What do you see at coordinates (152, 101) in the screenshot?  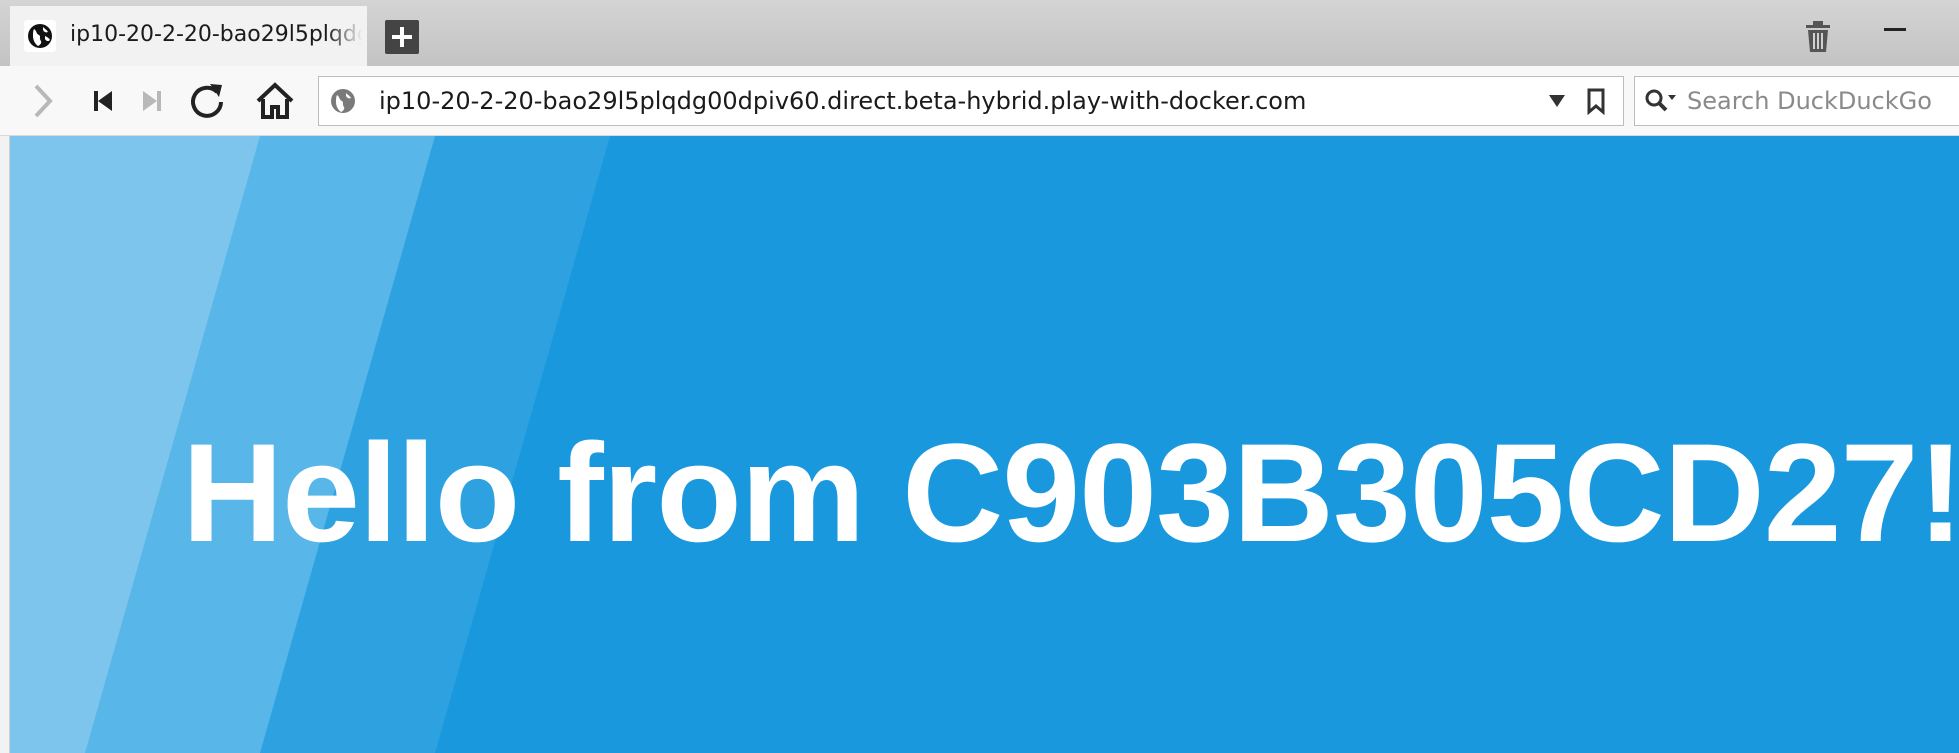 I see `skip-forward-icon` at bounding box center [152, 101].